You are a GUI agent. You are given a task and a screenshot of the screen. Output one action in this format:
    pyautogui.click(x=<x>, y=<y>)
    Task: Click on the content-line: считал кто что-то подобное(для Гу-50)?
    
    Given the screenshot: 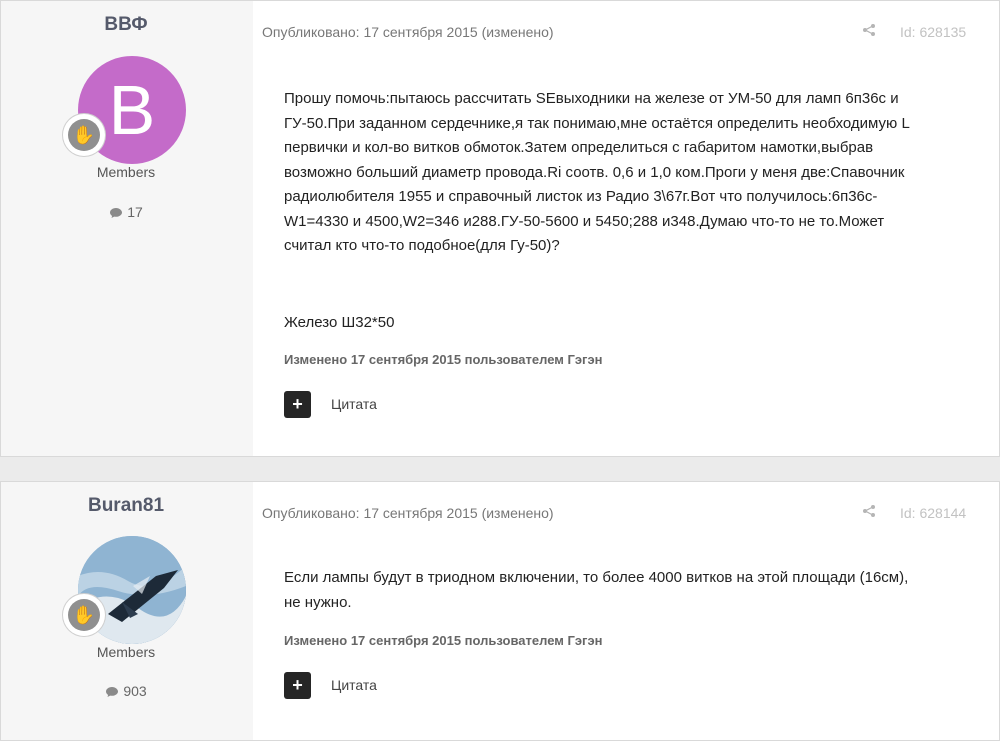 What is the action you would take?
    pyautogui.click(x=422, y=245)
    